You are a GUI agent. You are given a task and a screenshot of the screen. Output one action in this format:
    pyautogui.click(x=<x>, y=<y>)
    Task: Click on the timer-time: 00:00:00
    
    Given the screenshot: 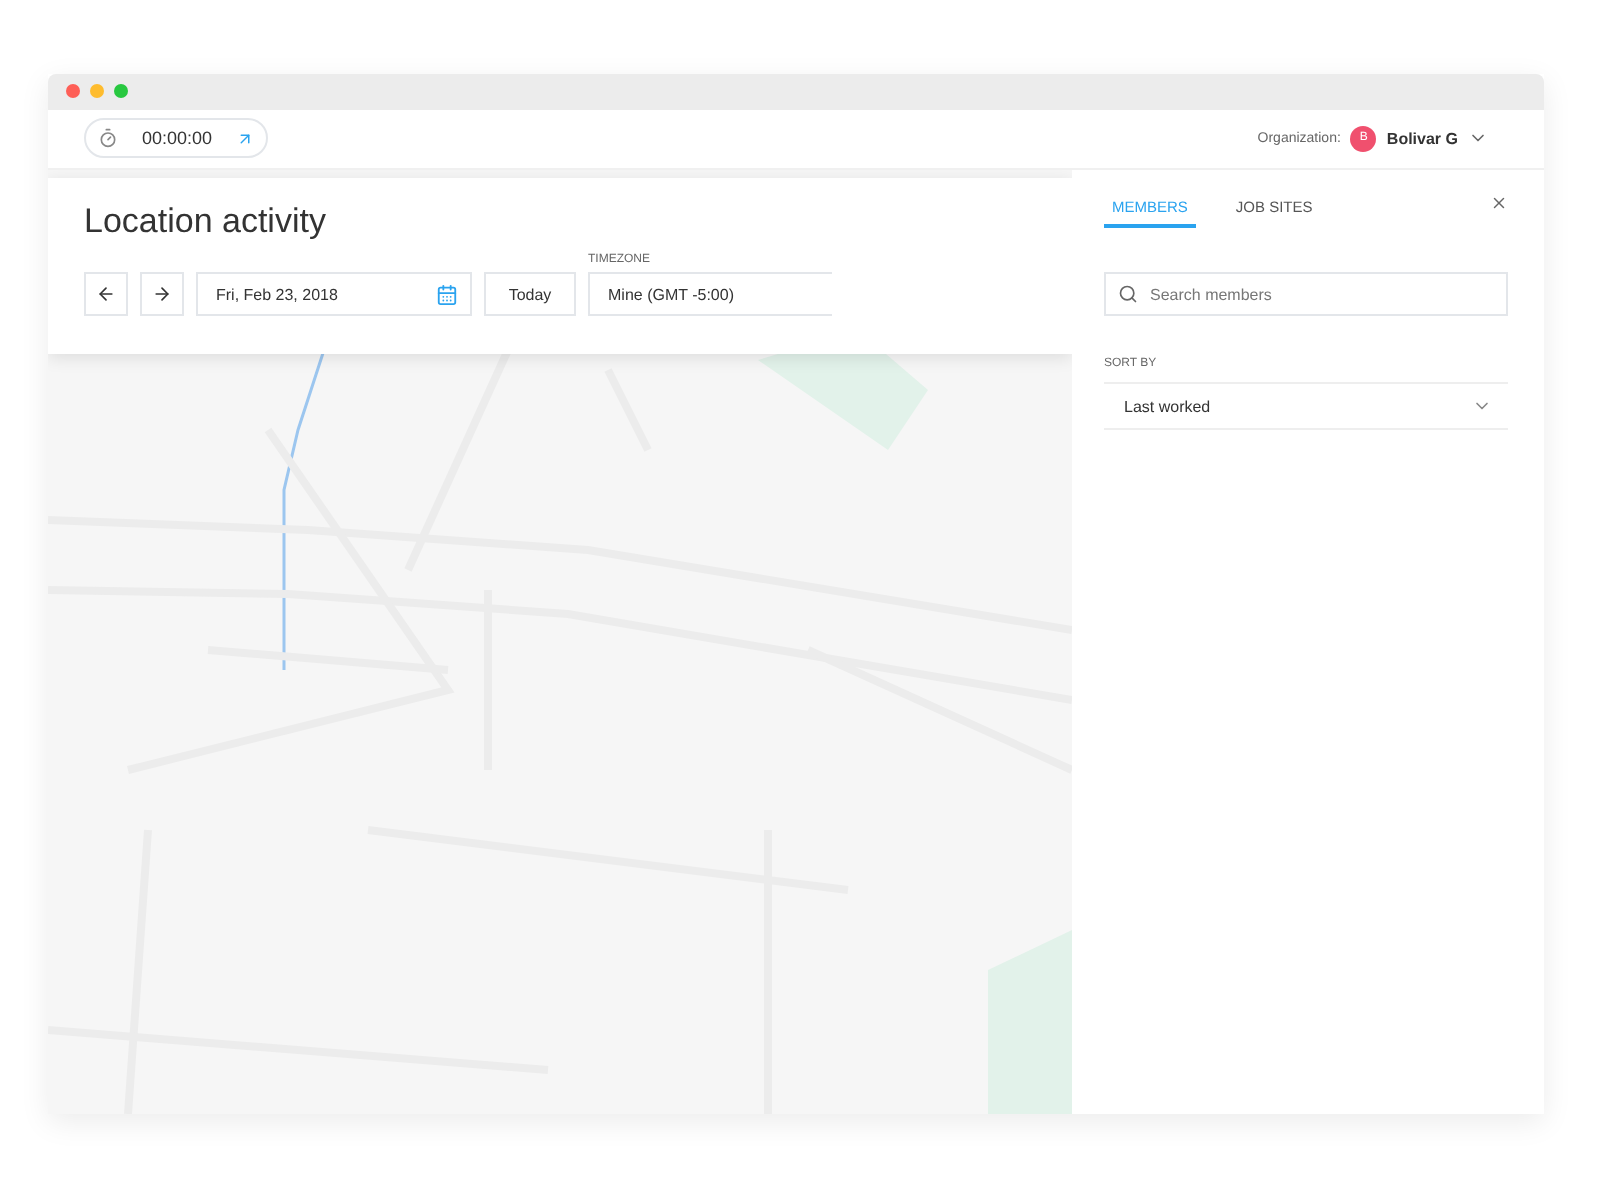 What is the action you would take?
    pyautogui.click(x=177, y=138)
    